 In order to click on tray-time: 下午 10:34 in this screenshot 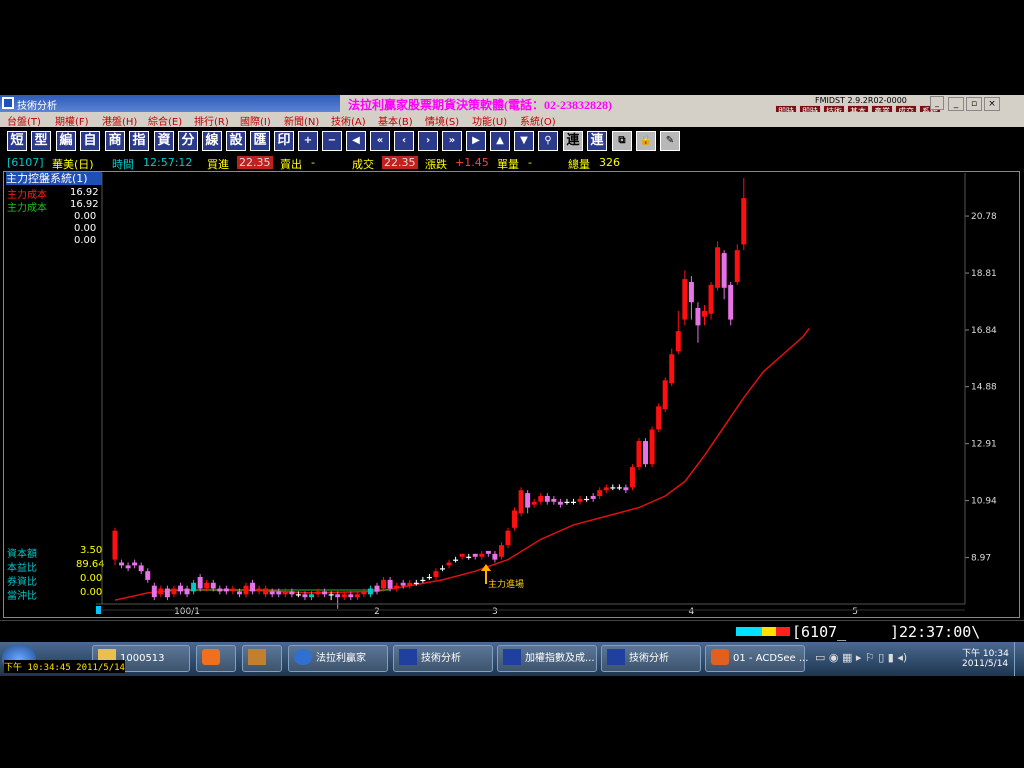, I will do `click(985, 652)`.